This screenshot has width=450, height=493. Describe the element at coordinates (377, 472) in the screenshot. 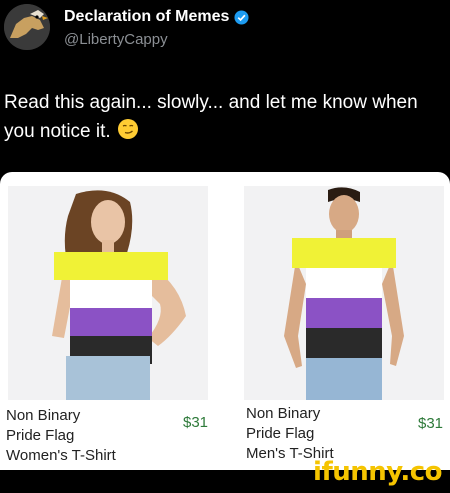

I see `ifunny-watermark: ifunny.co` at that location.